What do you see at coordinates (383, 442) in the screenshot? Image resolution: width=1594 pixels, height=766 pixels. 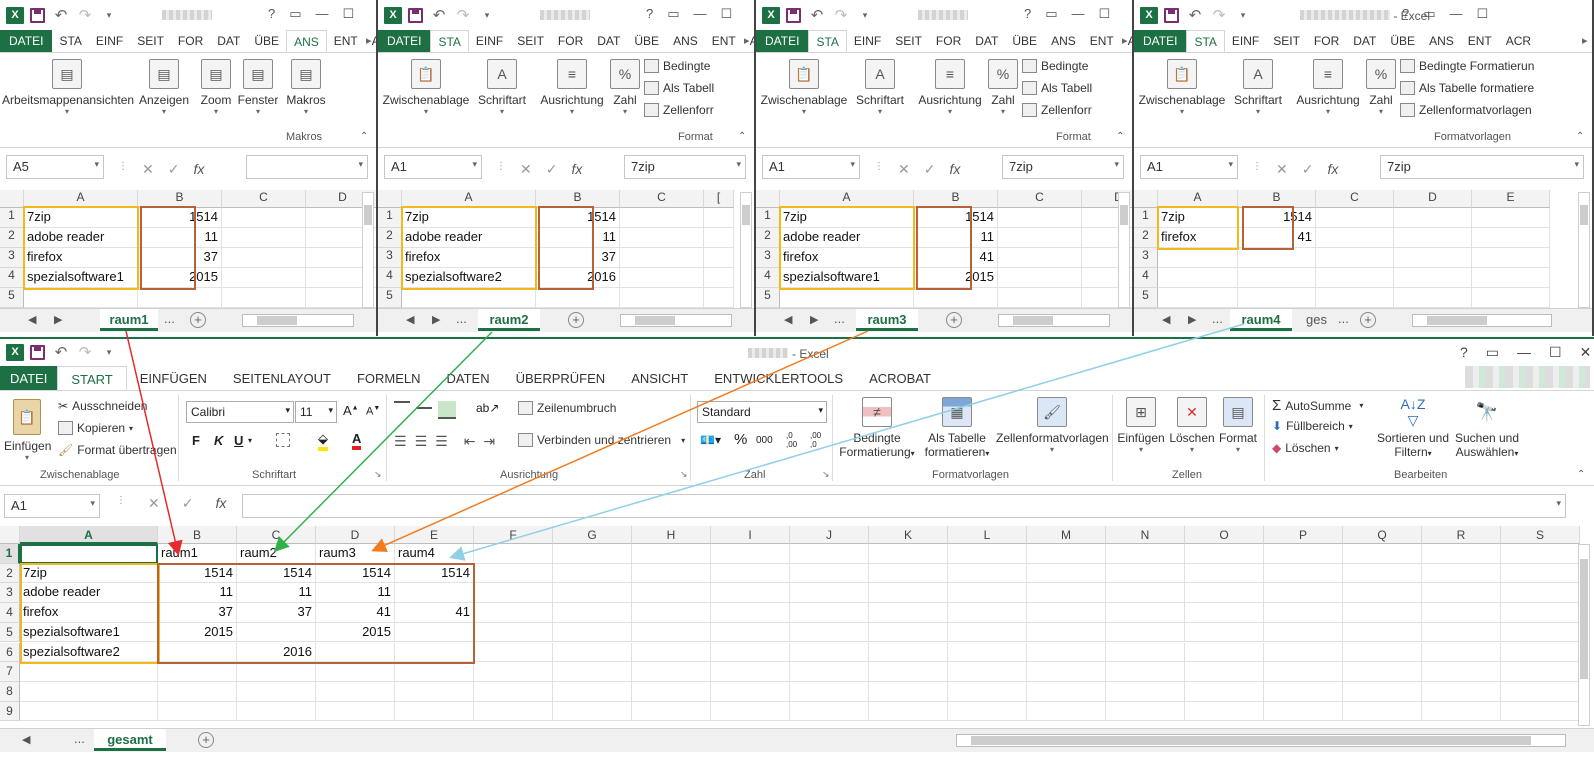 I see `arrow-raum2` at bounding box center [383, 442].